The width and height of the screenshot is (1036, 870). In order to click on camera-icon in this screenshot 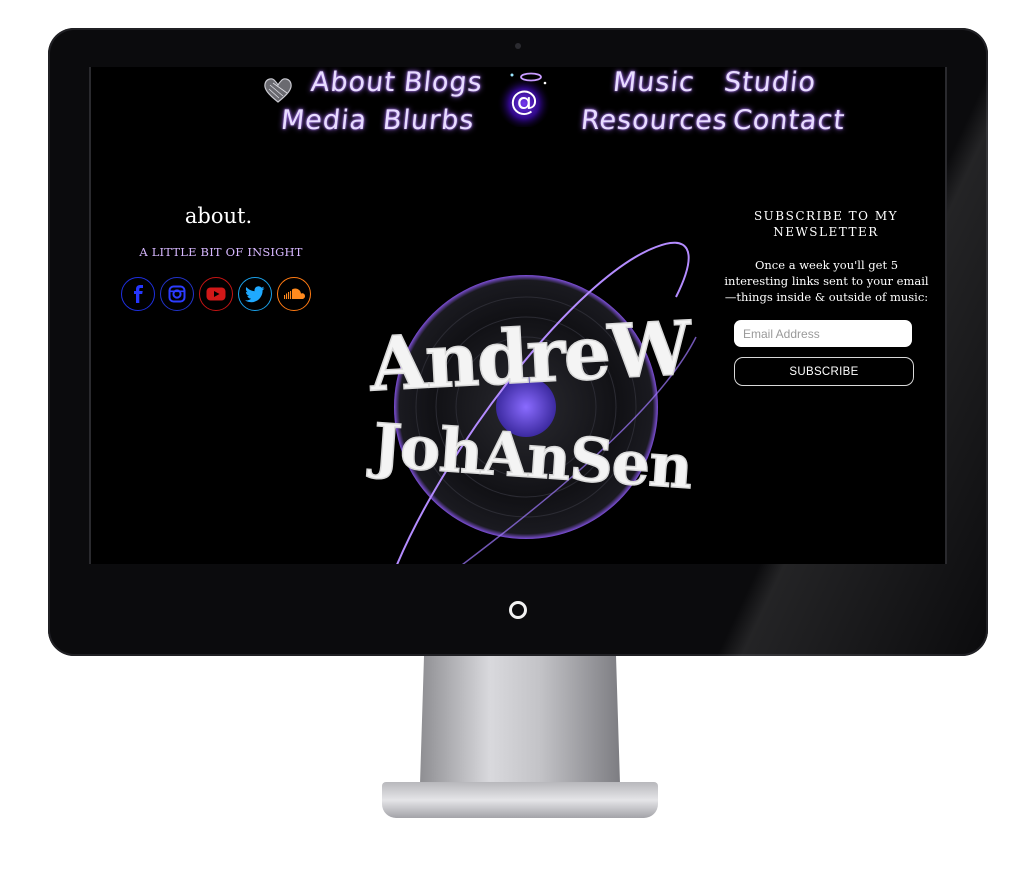, I will do `click(518, 46)`.